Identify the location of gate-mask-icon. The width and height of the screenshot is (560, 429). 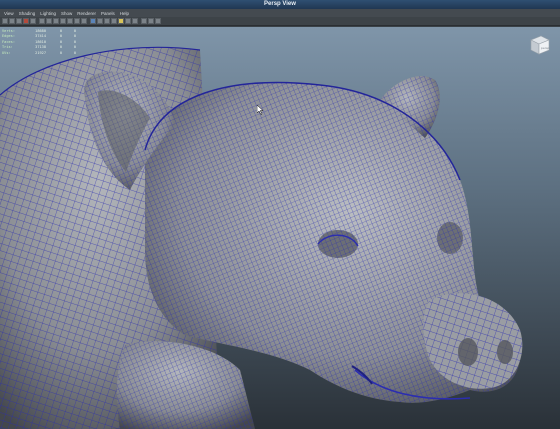
(63, 21).